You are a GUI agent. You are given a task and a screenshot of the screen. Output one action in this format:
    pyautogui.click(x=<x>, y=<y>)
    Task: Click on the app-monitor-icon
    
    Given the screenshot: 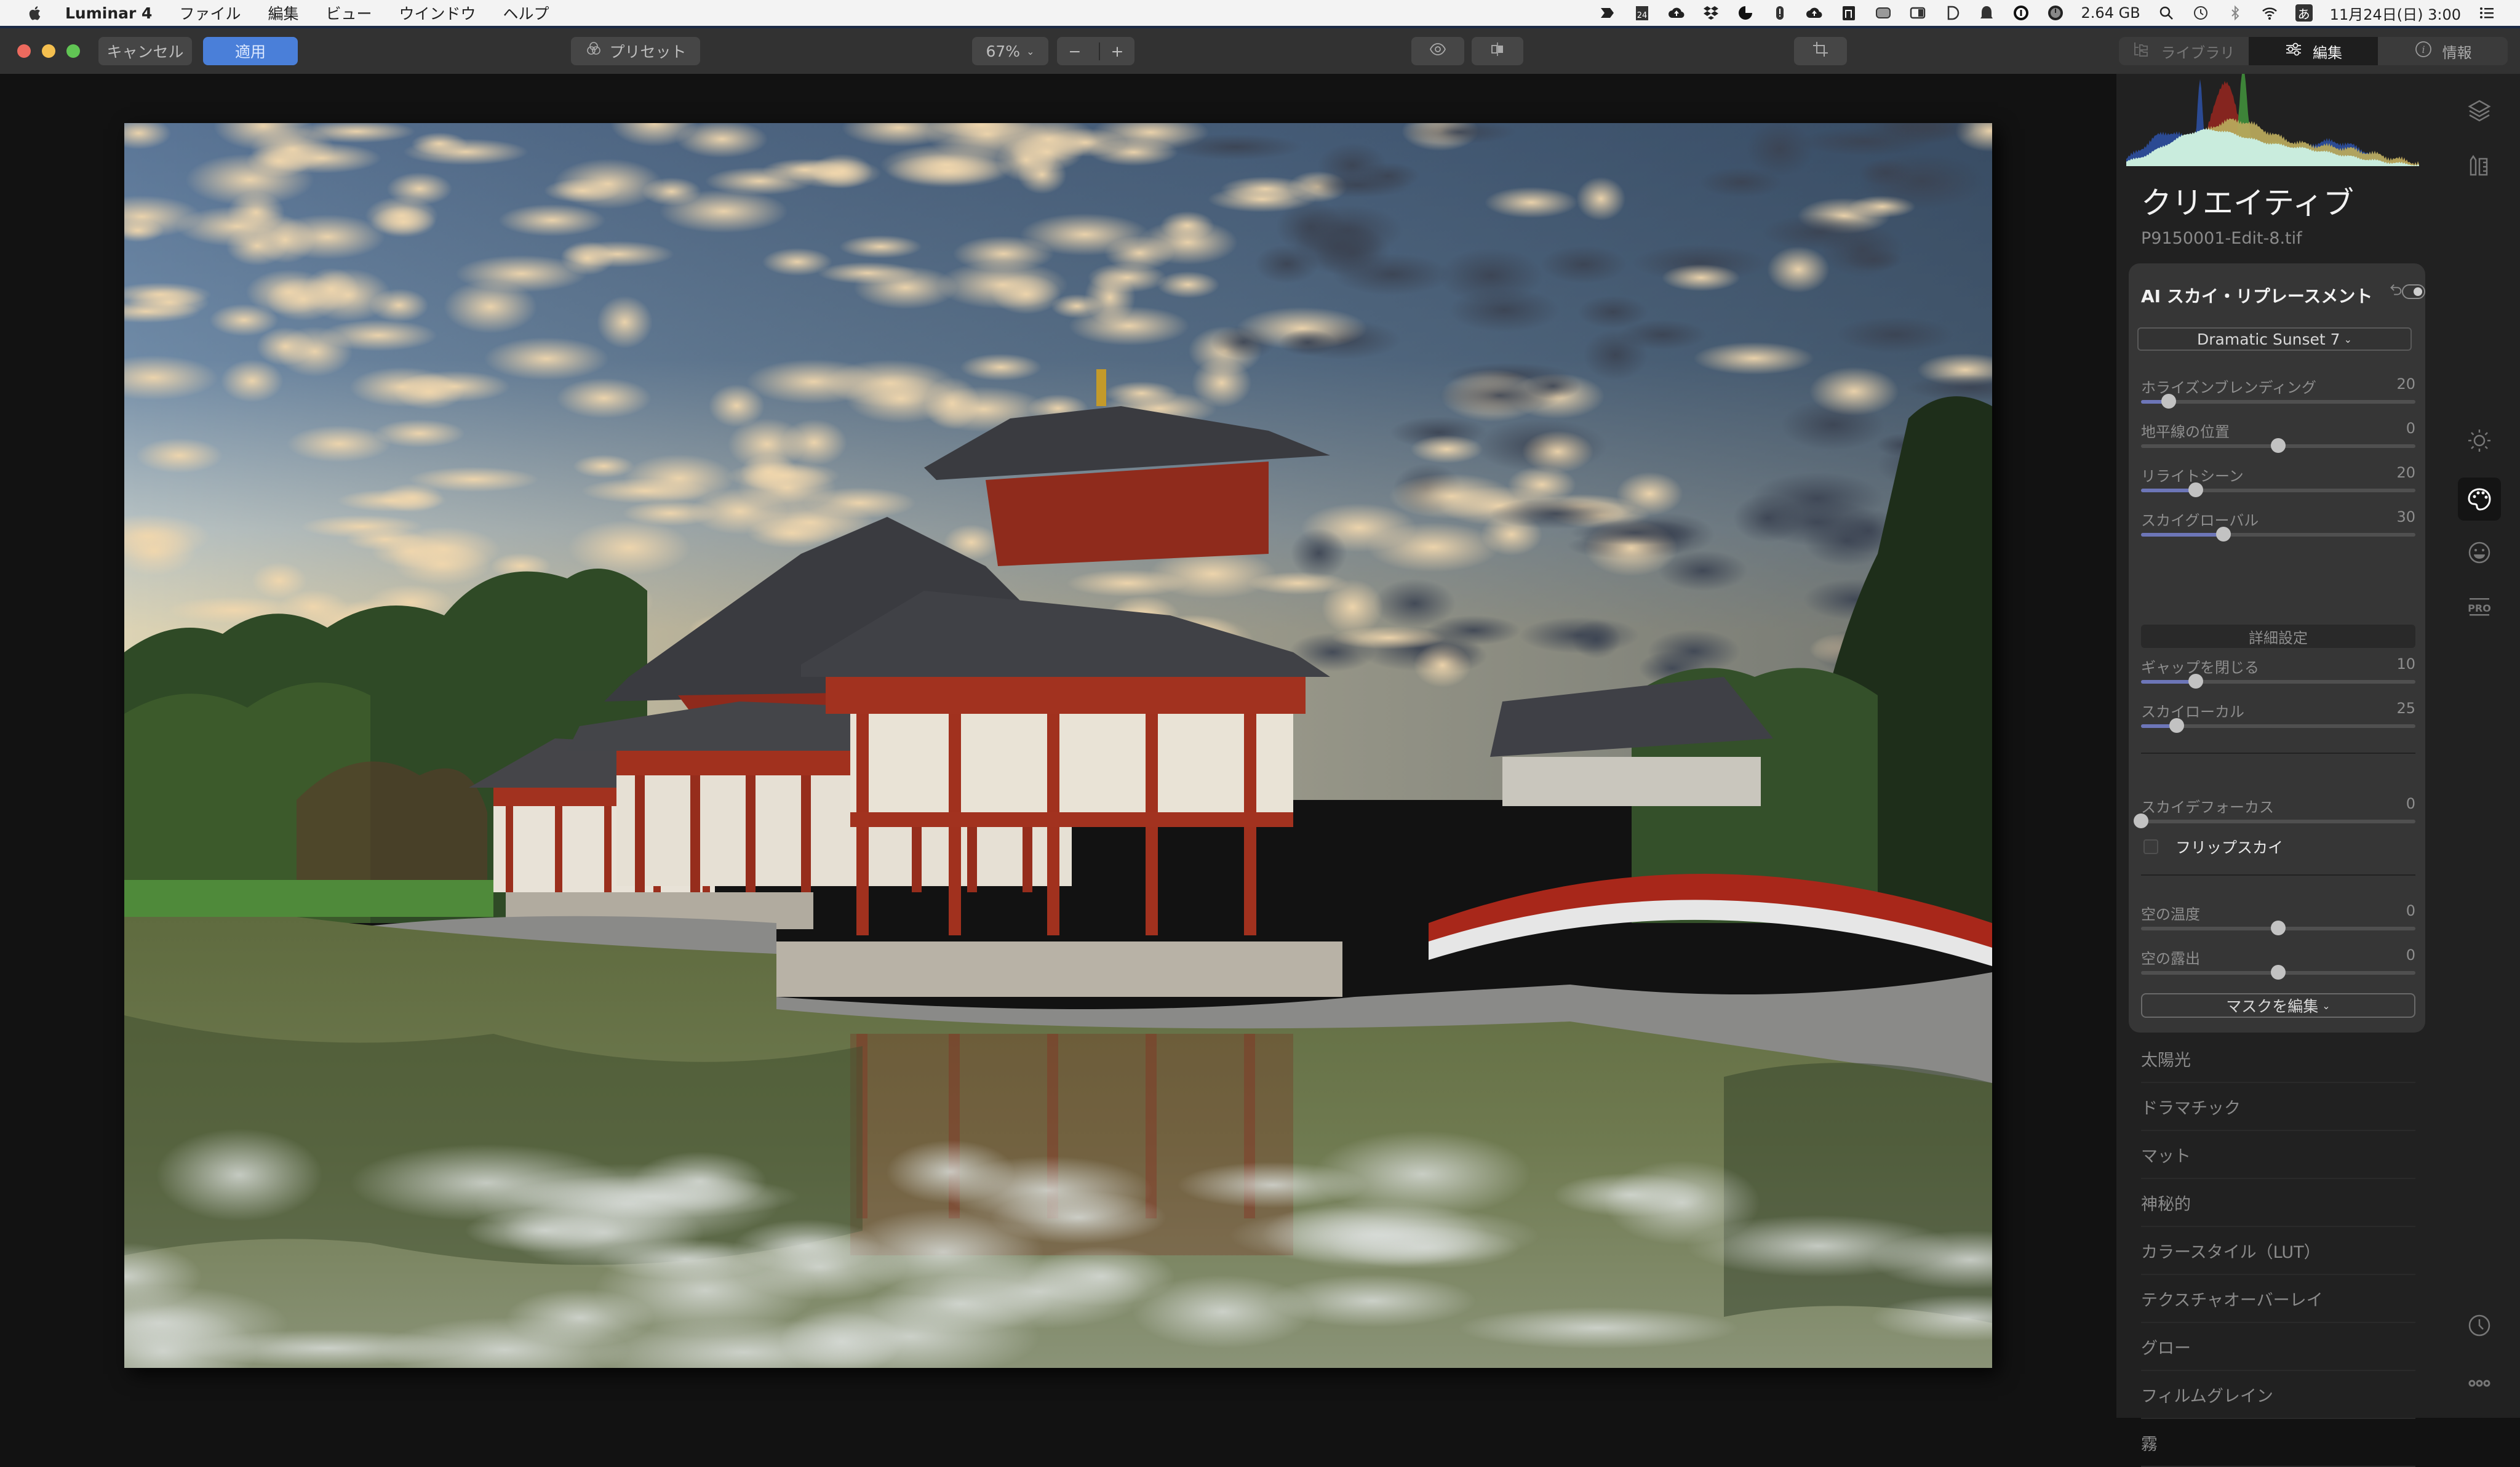 What is the action you would take?
    pyautogui.click(x=1848, y=13)
    